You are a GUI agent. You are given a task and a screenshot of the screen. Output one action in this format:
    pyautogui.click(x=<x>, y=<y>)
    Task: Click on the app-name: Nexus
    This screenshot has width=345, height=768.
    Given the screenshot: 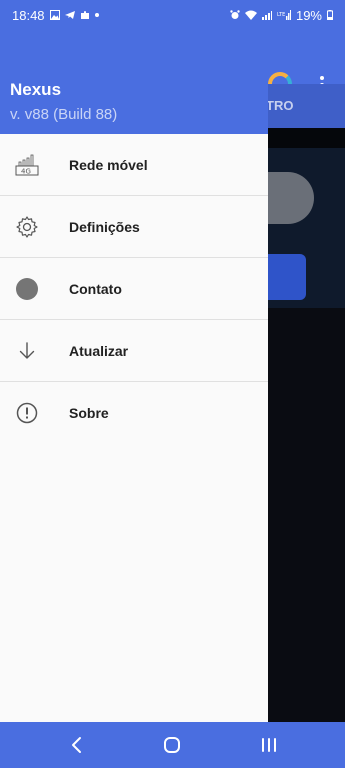 What is the action you would take?
    pyautogui.click(x=36, y=89)
    